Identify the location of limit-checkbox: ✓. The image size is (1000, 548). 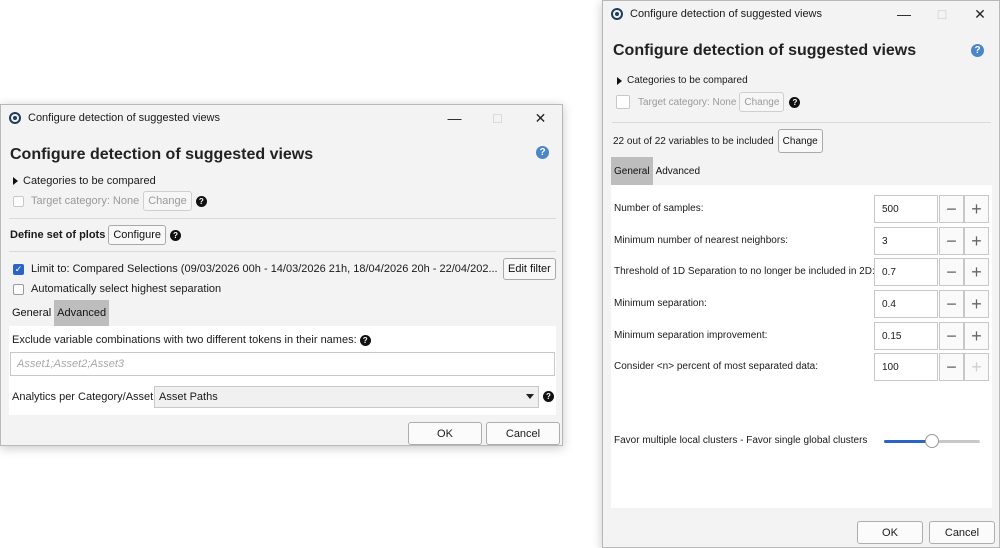
(18, 269).